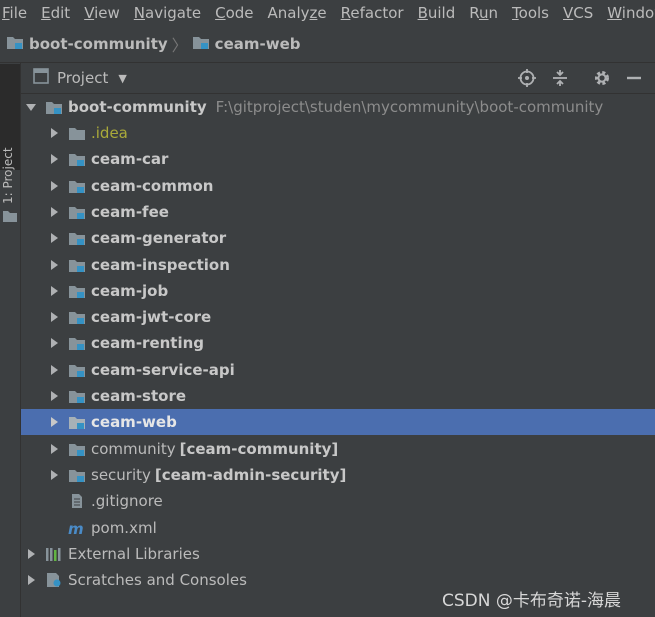 Image resolution: width=655 pixels, height=617 pixels. Describe the element at coordinates (338, 501) in the screenshot. I see `tree-row-gitignore: .gitignore` at that location.